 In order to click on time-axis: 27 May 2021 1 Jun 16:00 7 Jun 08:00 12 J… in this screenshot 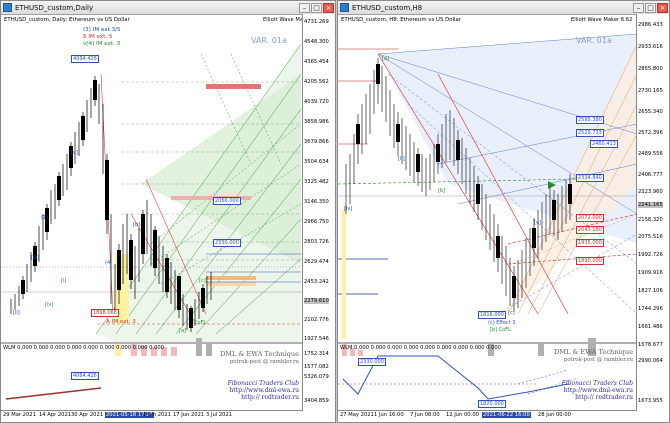, I will do `click(487, 416)`.